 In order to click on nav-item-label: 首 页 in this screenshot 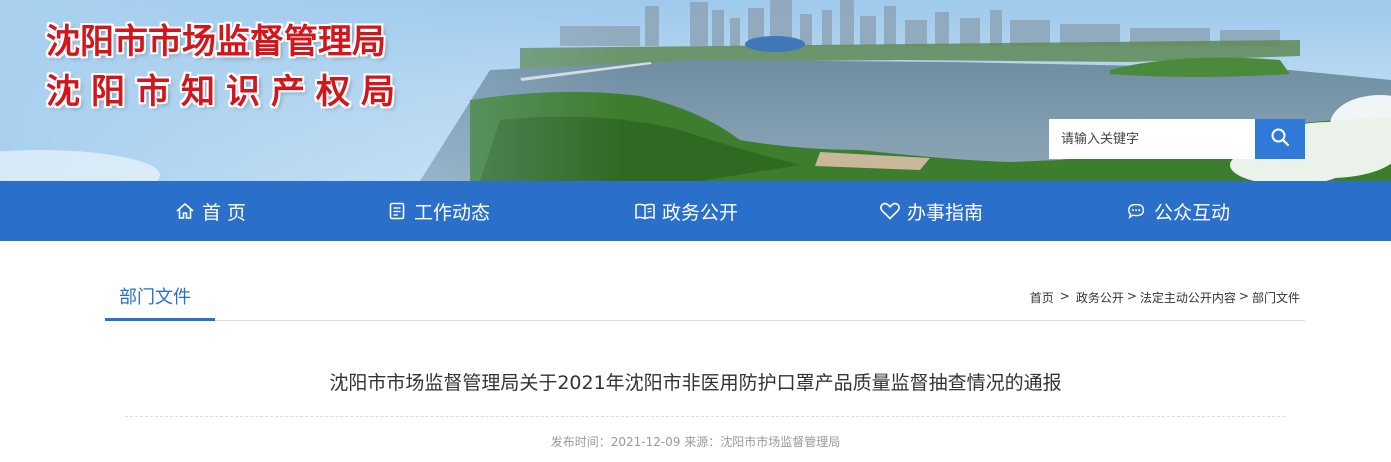, I will do `click(224, 212)`.